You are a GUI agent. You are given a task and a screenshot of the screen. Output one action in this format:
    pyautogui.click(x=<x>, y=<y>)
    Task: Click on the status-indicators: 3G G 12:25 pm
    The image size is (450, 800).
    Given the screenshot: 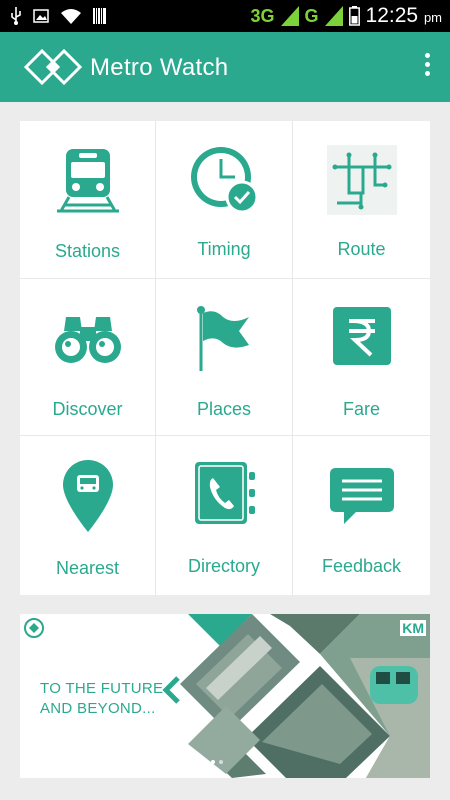 What is the action you would take?
    pyautogui.click(x=347, y=16)
    